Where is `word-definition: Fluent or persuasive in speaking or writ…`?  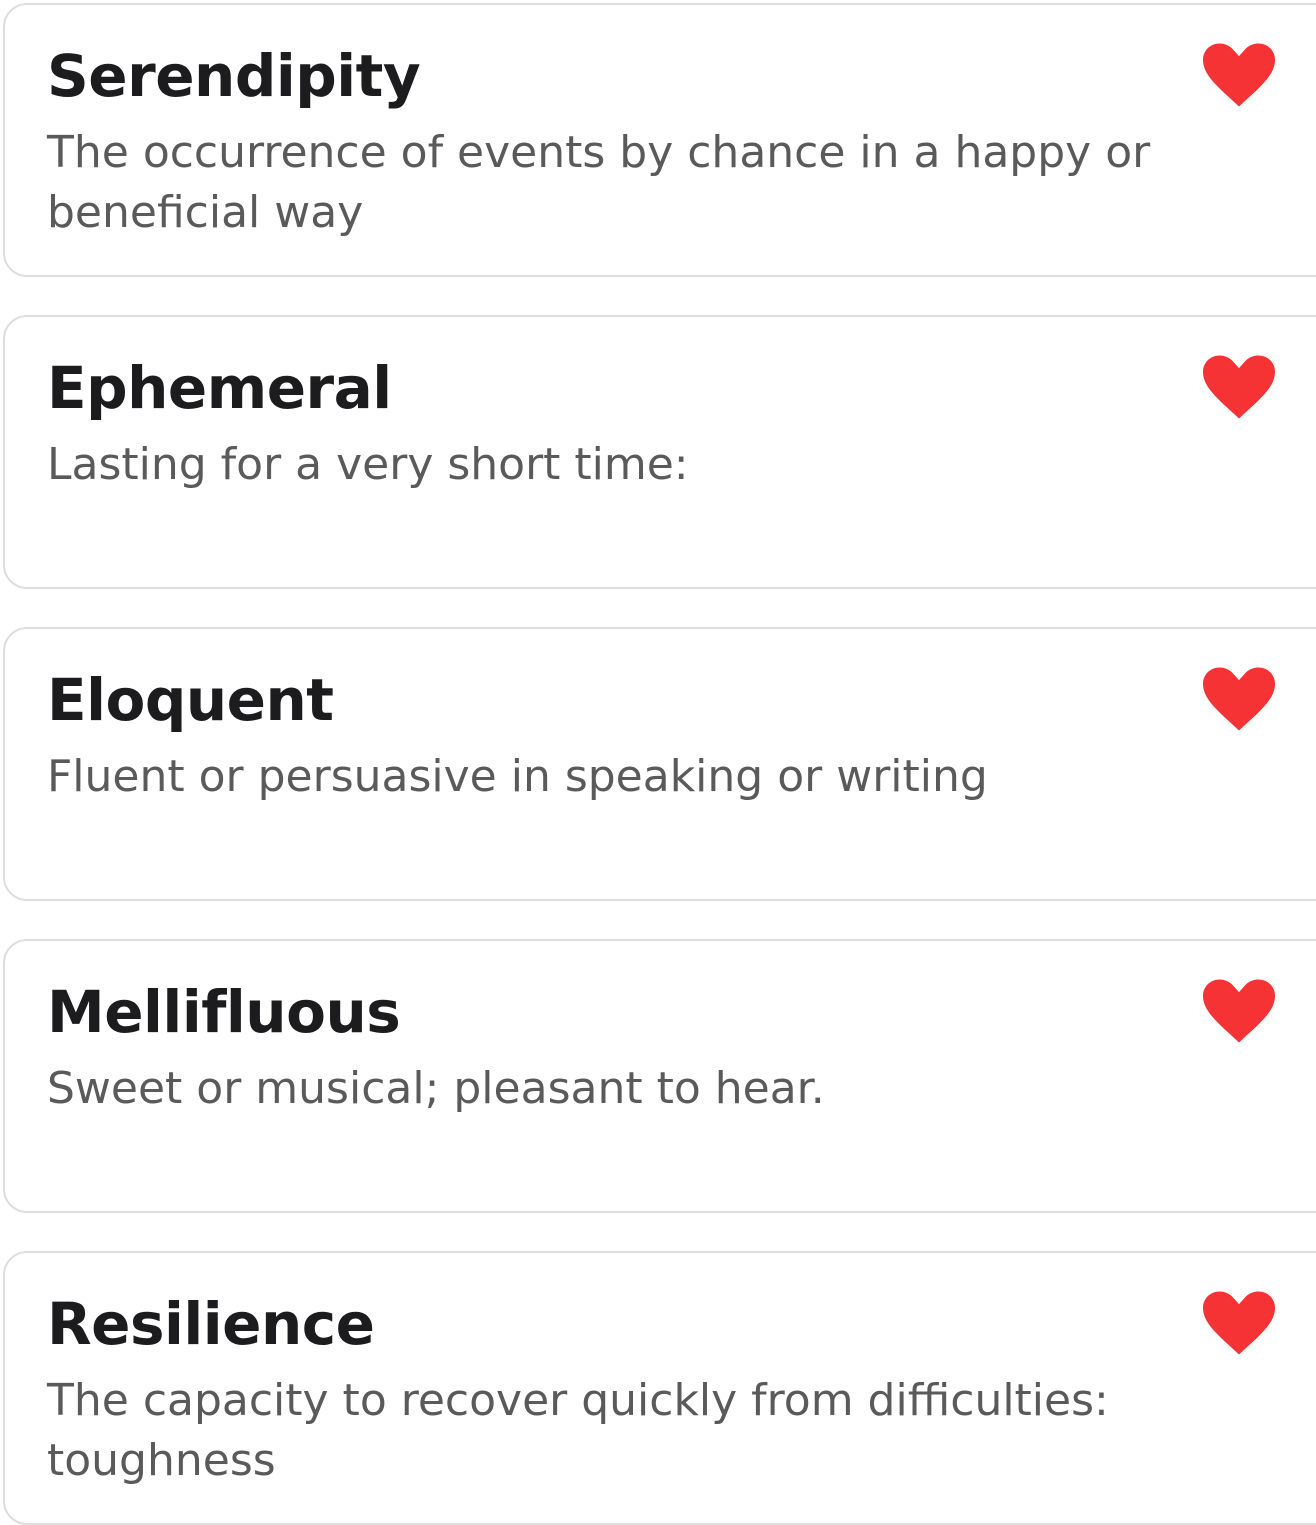 word-definition: Fluent or persuasive in speaking or writ… is located at coordinates (517, 776).